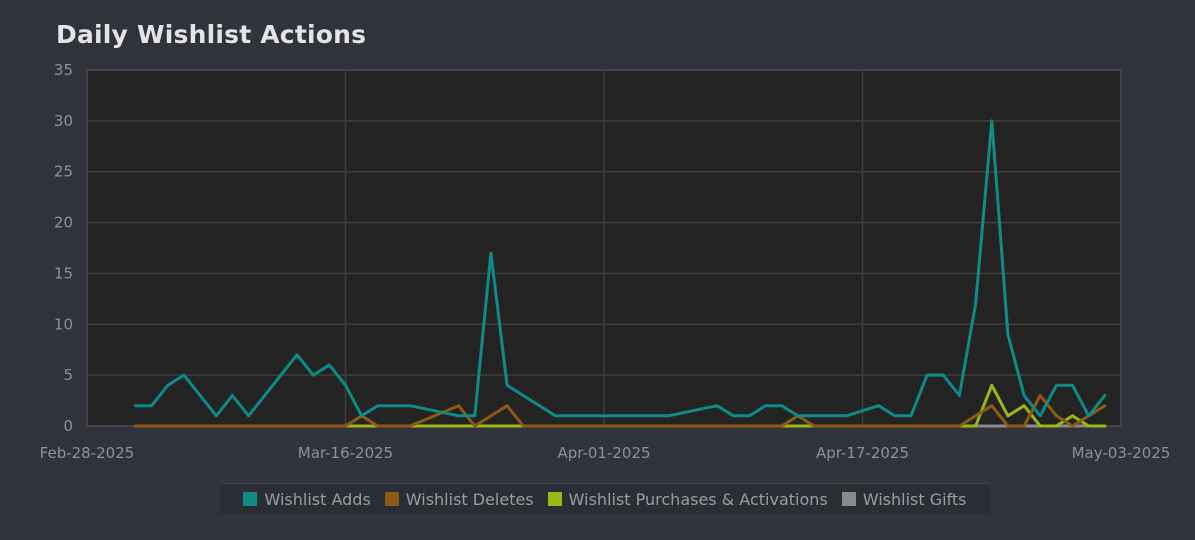  Describe the element at coordinates (862, 453) in the screenshot. I see `x-tick-label: Apr-17-2025` at that location.